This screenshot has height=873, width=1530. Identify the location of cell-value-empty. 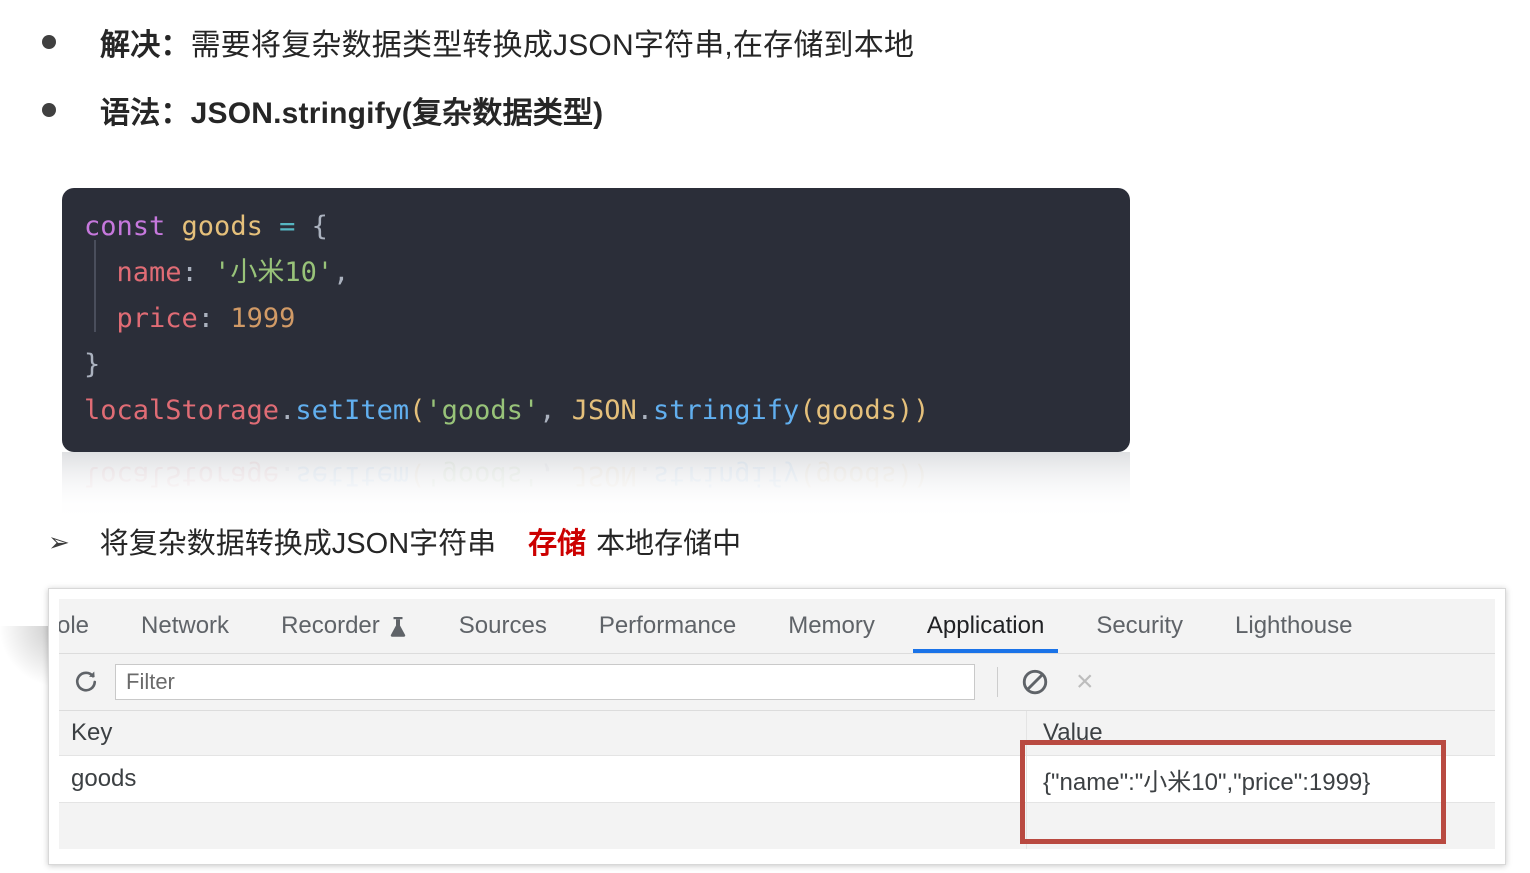
(1260, 826).